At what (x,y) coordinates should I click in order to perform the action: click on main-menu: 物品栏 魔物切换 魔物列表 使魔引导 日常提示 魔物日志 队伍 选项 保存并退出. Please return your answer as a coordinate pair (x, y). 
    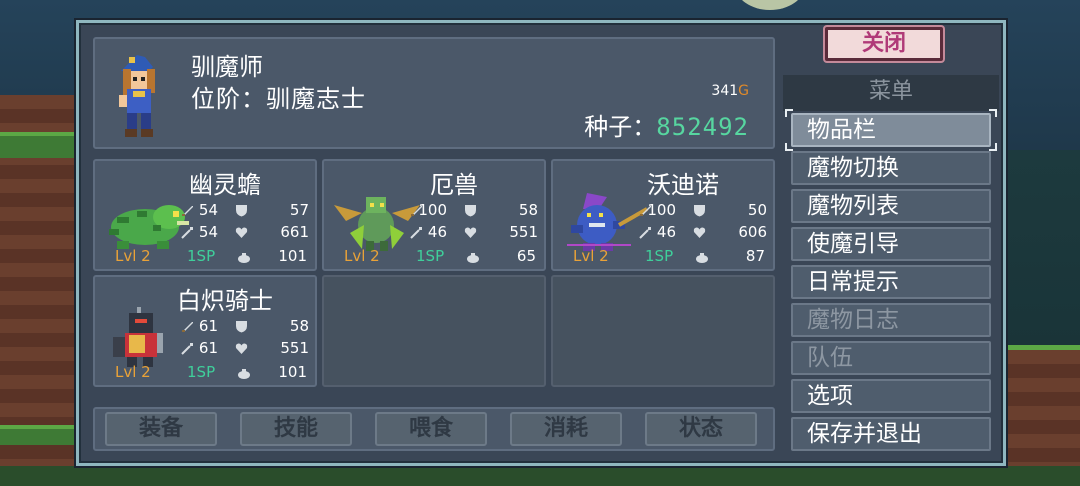
    Looking at the image, I should click on (891, 282).